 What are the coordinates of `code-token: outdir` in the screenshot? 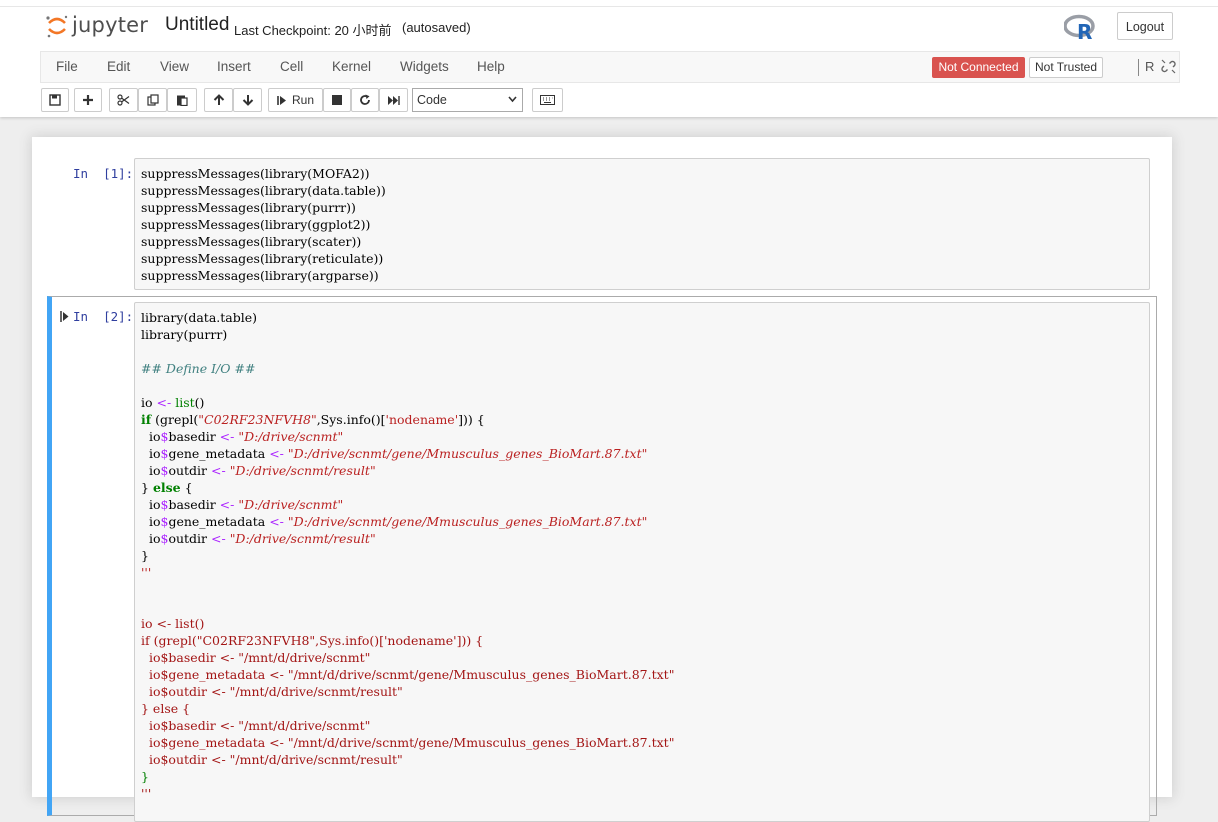 It's located at (188, 470).